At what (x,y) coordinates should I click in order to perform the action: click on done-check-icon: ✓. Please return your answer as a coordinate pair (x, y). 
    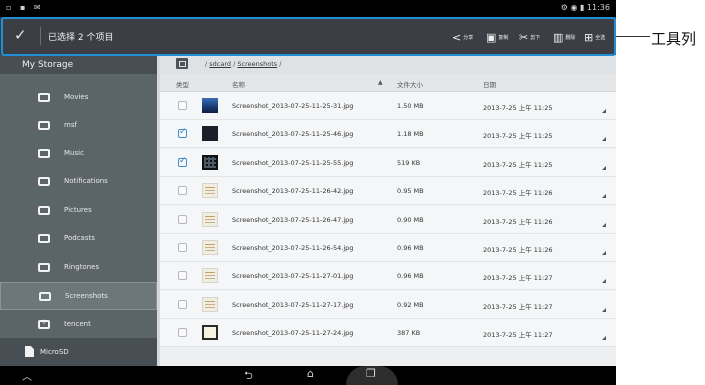
    Looking at the image, I should click on (20, 35).